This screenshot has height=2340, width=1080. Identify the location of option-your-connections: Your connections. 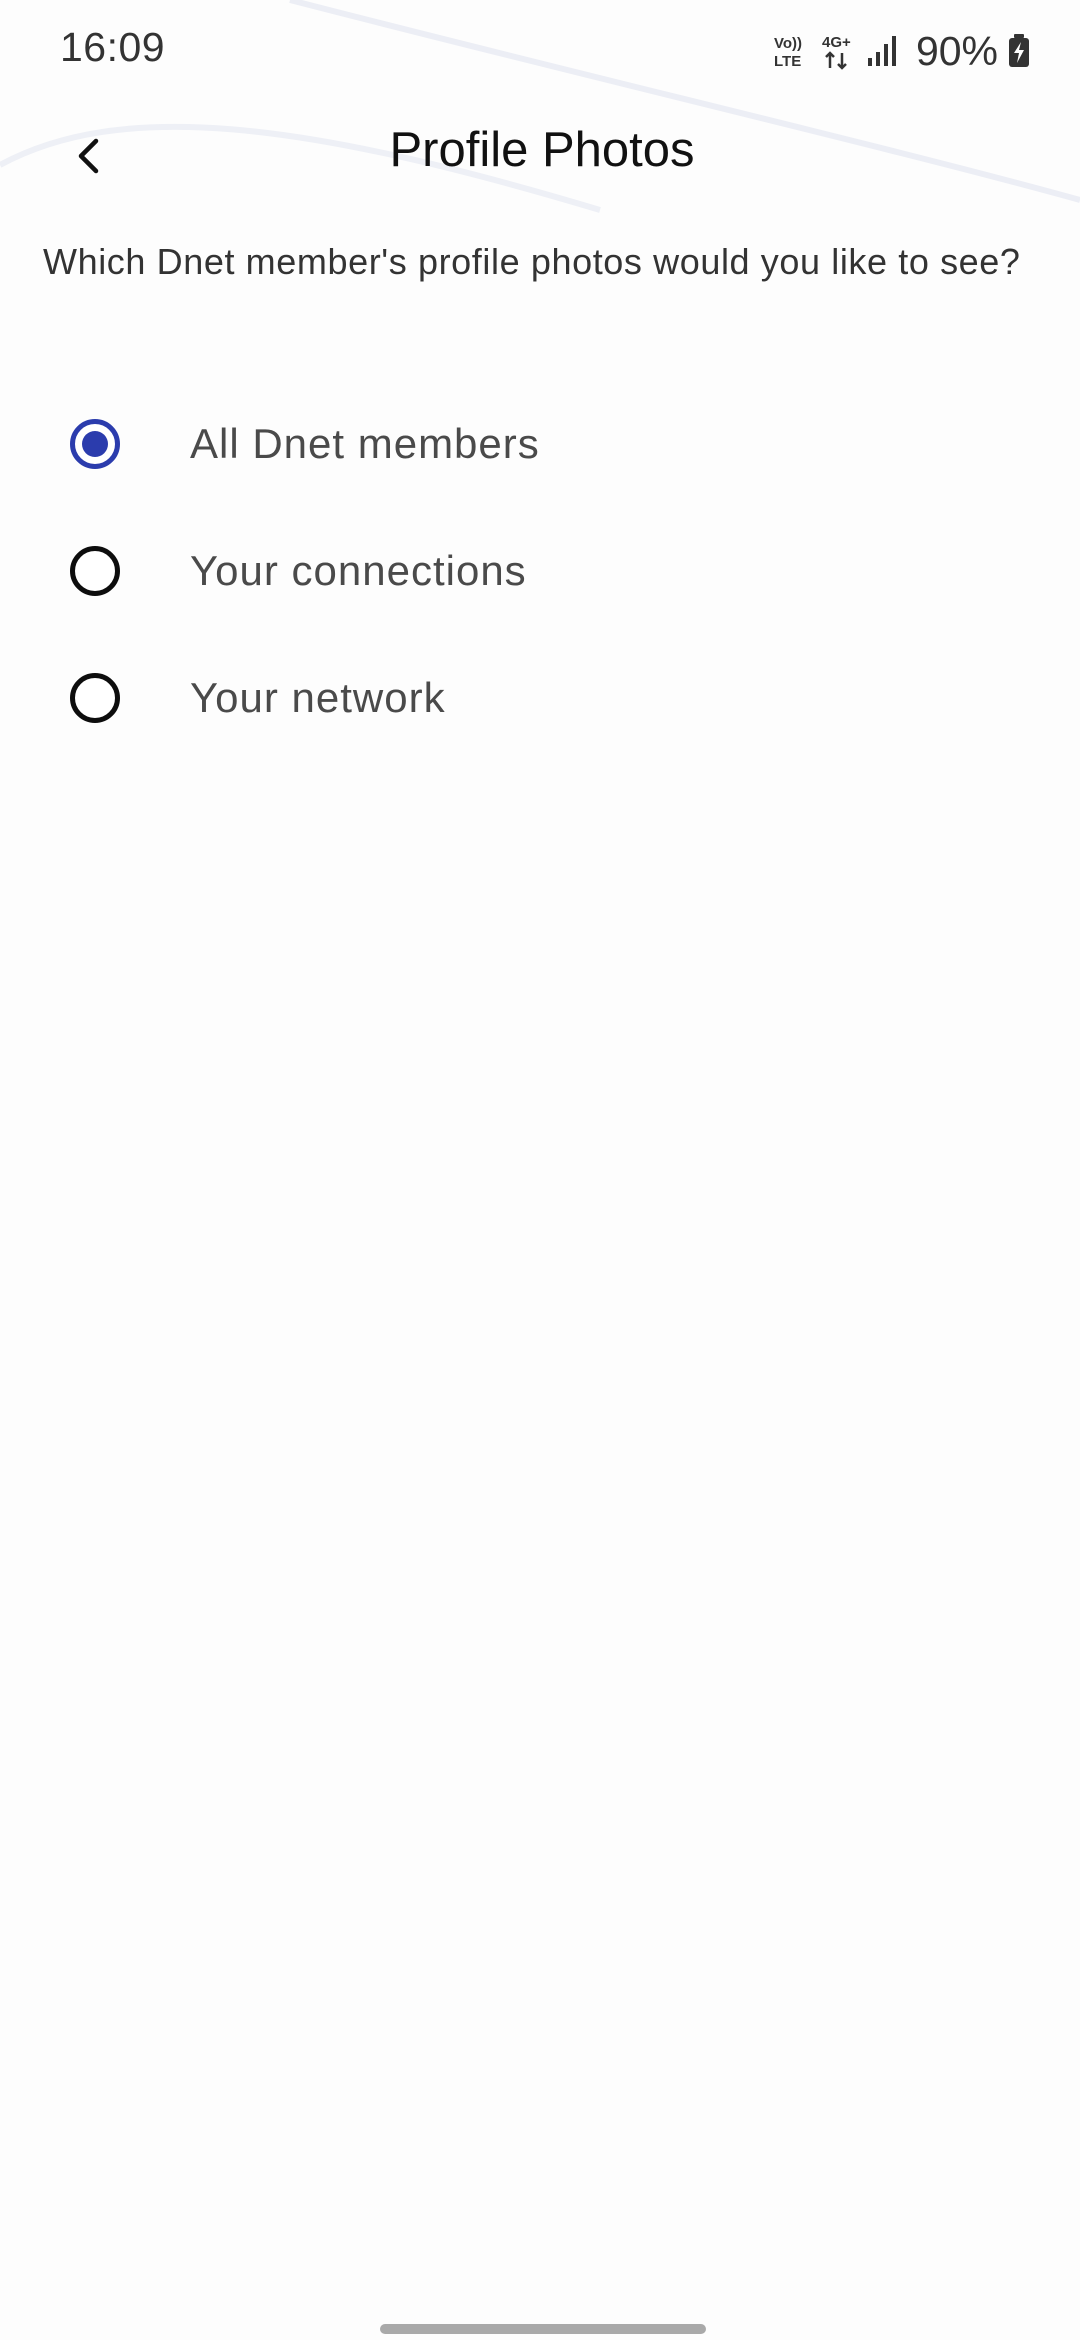
(540, 570).